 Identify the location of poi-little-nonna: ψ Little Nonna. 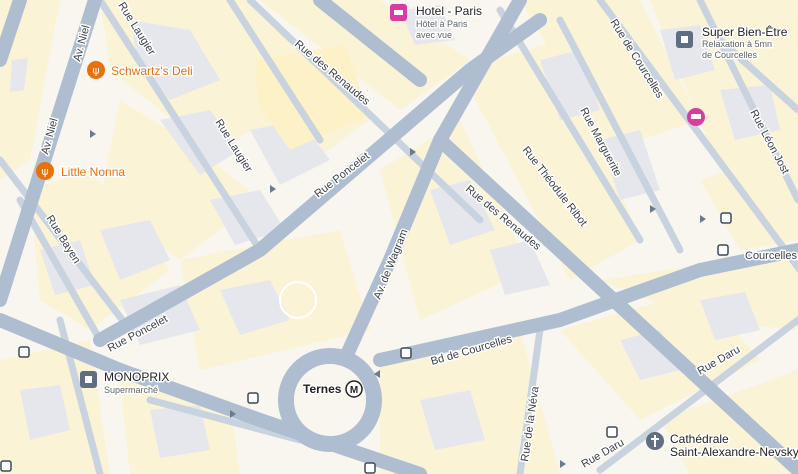
(81, 171).